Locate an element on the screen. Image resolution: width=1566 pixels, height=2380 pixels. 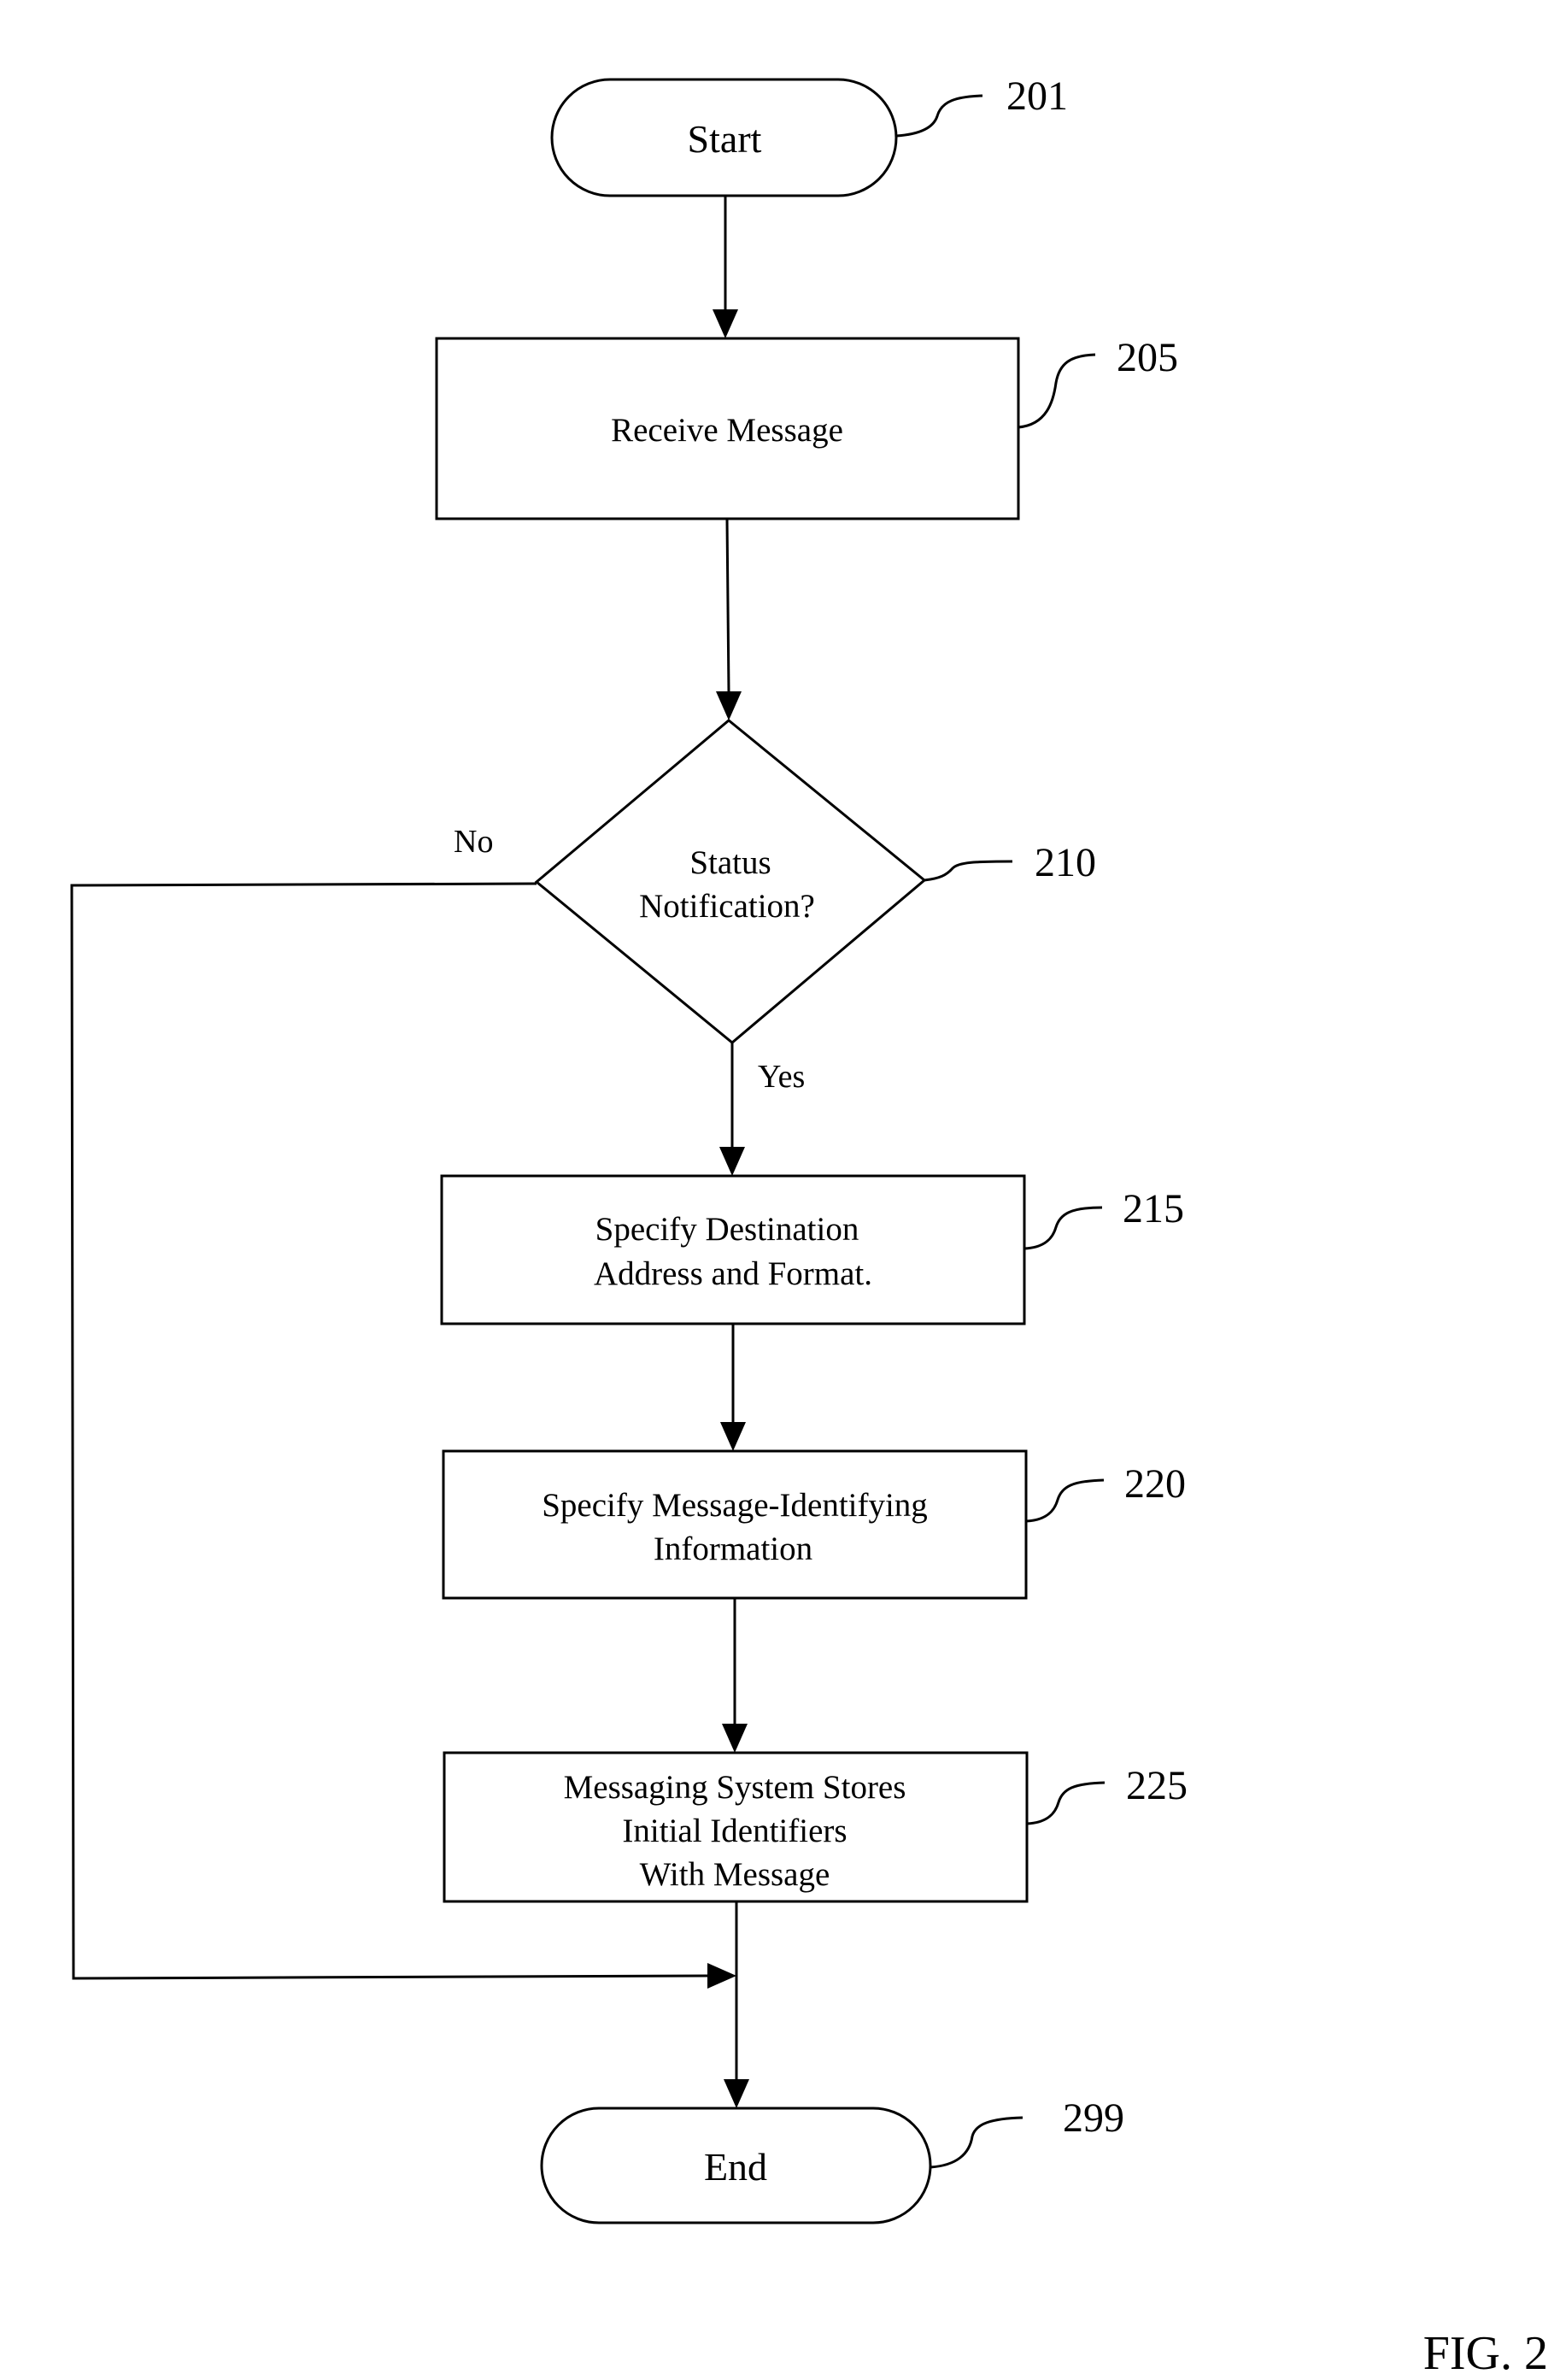
specify-message-info-box is located at coordinates (735, 1524).